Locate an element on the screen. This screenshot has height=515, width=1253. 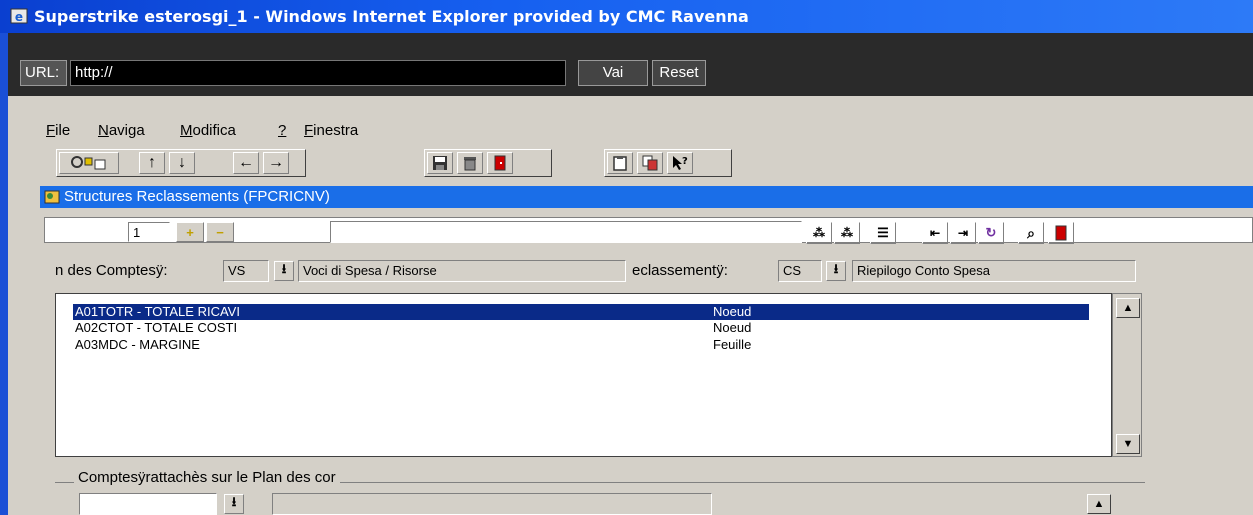
accounts-scroll-up-button: ▲ is located at coordinates (1099, 504).